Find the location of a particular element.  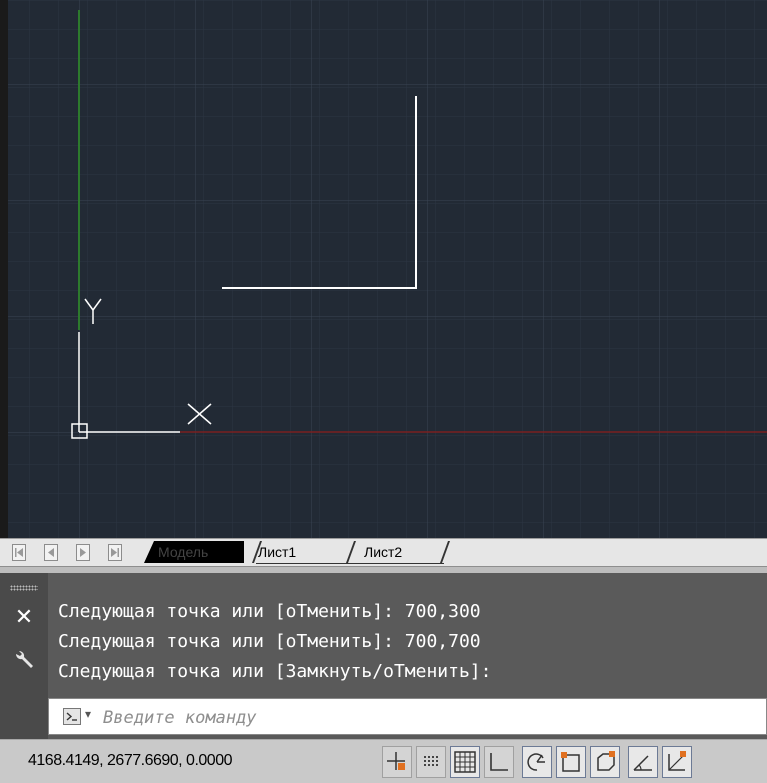

tab-sheet2-label: Лист2 is located at coordinates (383, 552).